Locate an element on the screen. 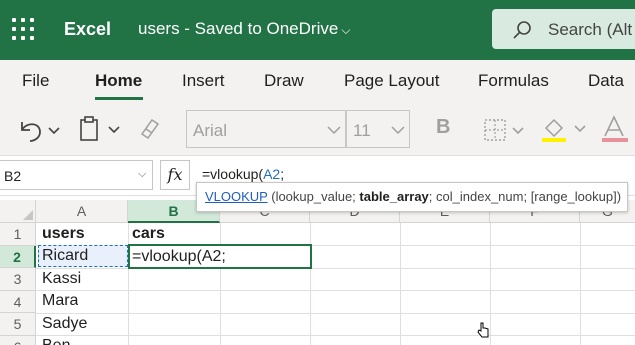 The image size is (635, 345). font-name-dropdown: Arial is located at coordinates (266, 129).